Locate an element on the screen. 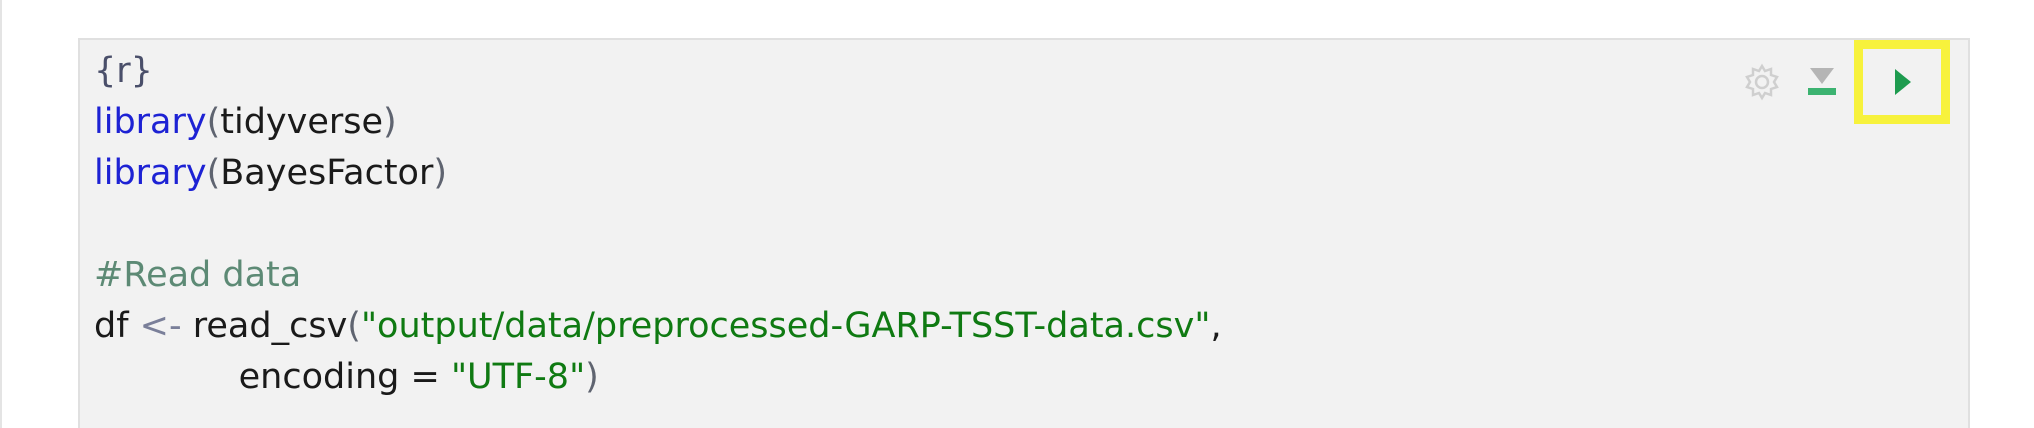  chunk-settings-button is located at coordinates (1762, 82).